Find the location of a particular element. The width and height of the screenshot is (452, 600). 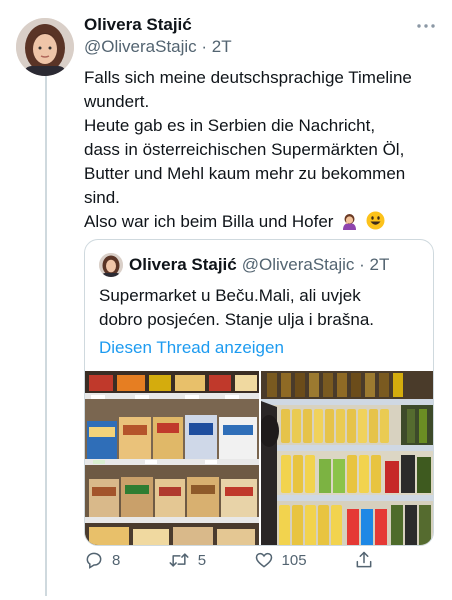

quoted-line: Supermarket u Beču.Mali, ali uvjek is located at coordinates (230, 295).